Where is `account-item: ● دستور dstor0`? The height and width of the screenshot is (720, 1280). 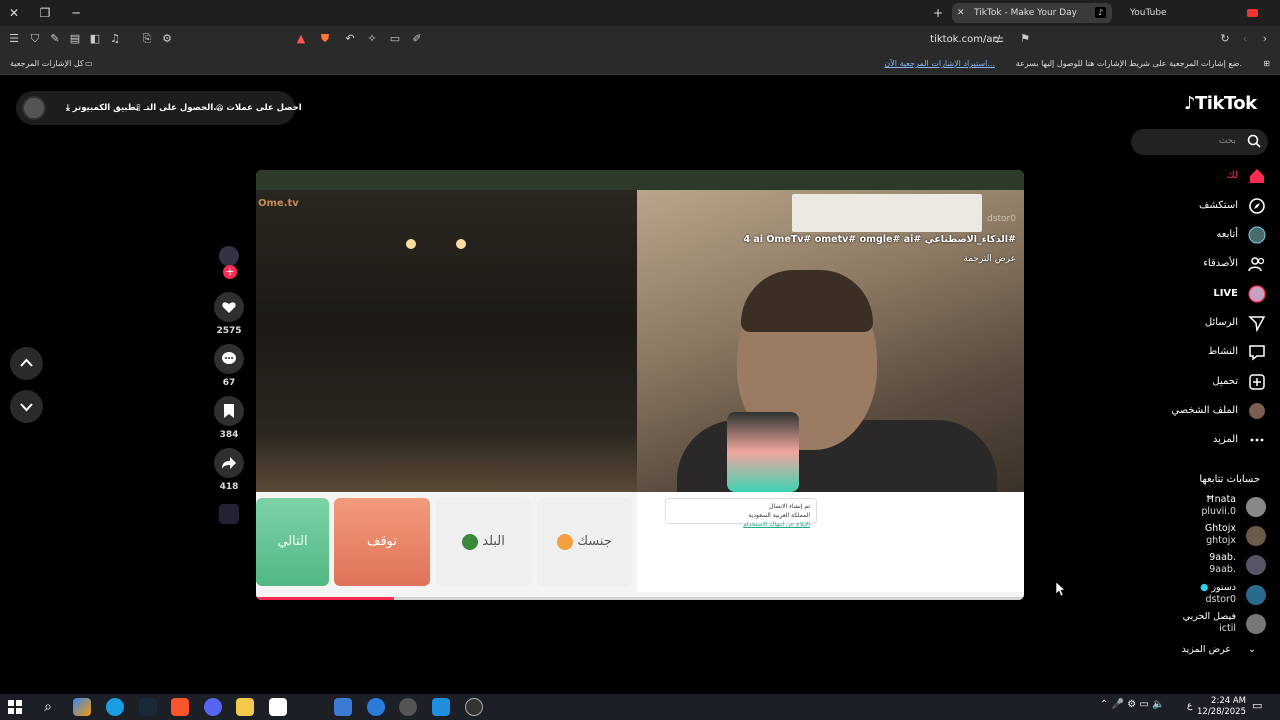
account-item: ● دستور dstor0 is located at coordinates (1206, 595).